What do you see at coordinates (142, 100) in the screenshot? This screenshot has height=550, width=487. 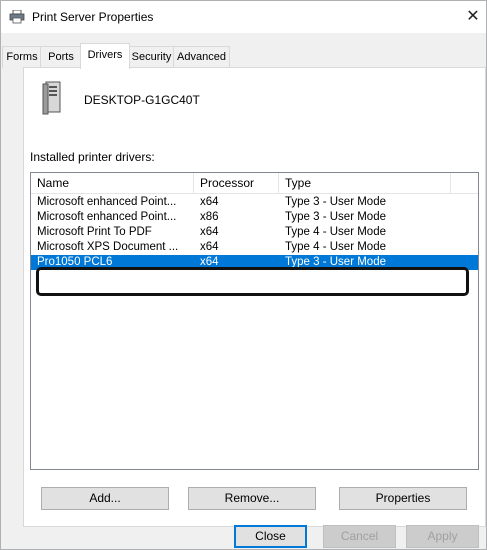 I see `server-name: DESKTOP-G1GC40T` at bounding box center [142, 100].